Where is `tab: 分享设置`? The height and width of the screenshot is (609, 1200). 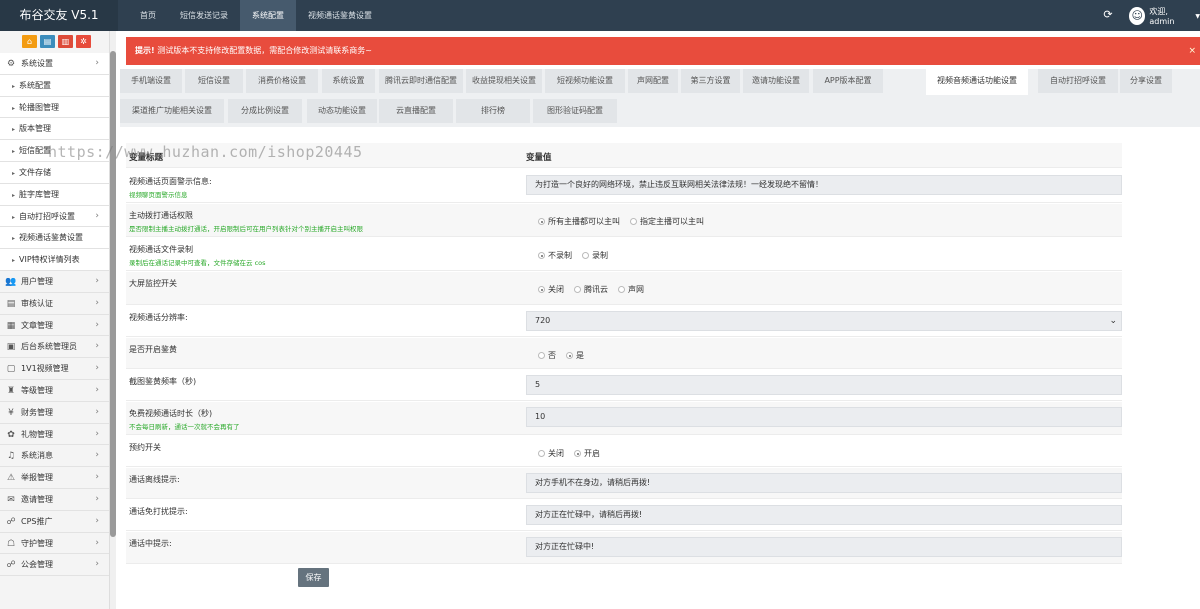 tab: 分享设置 is located at coordinates (1146, 81).